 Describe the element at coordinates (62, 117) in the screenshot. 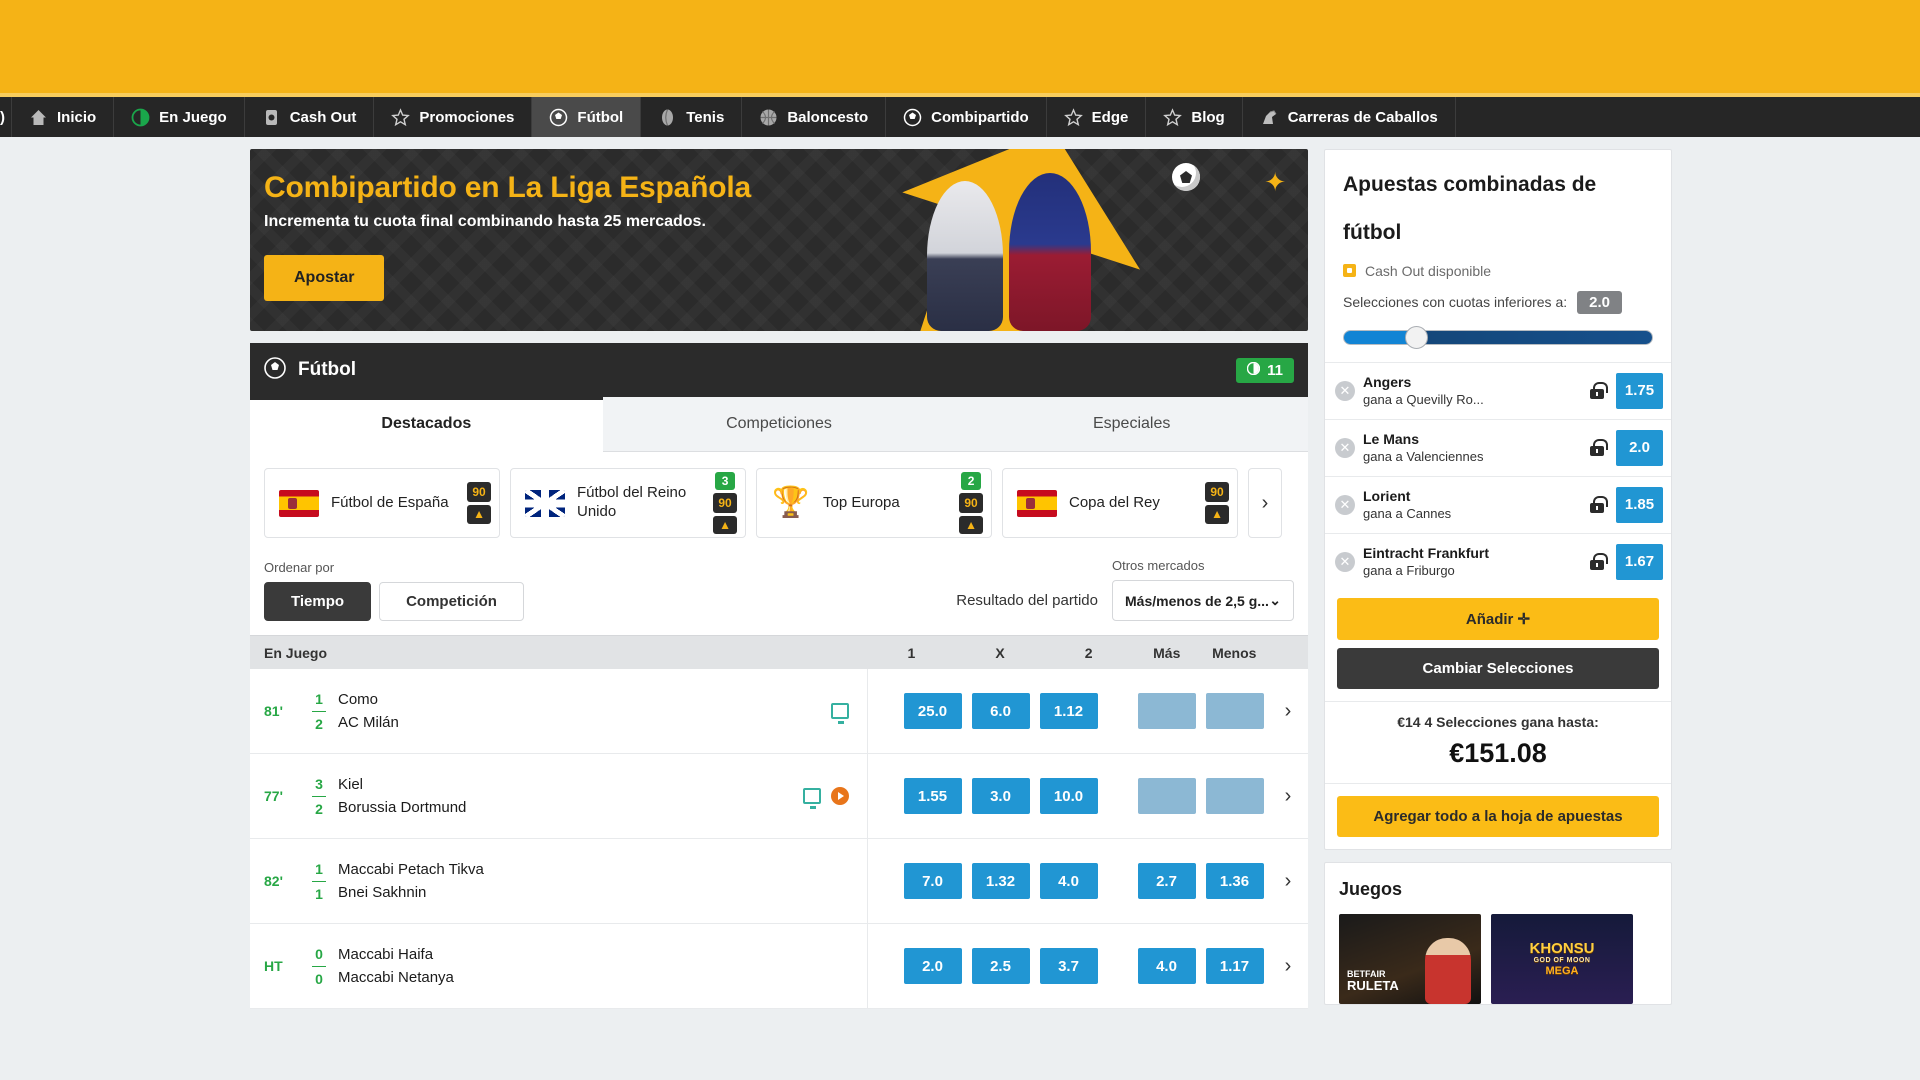

I see `nav-item-inicio: Inicio` at that location.